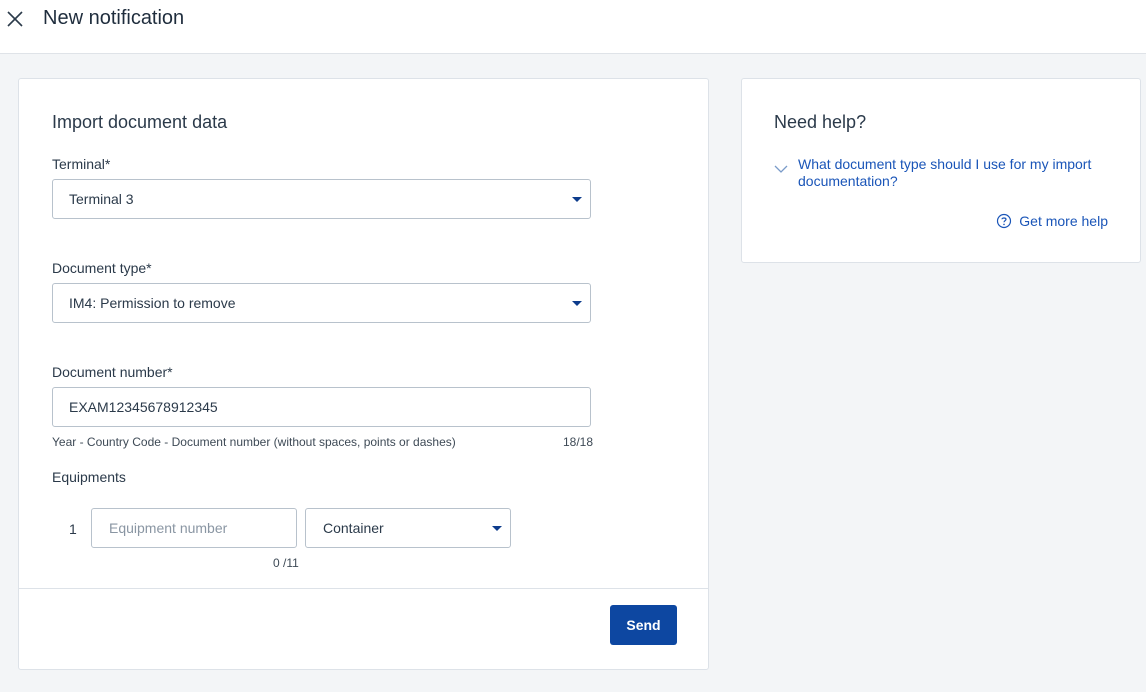 This screenshot has height=692, width=1146. Describe the element at coordinates (578, 442) in the screenshot. I see `document-number-counter: 18/18` at that location.